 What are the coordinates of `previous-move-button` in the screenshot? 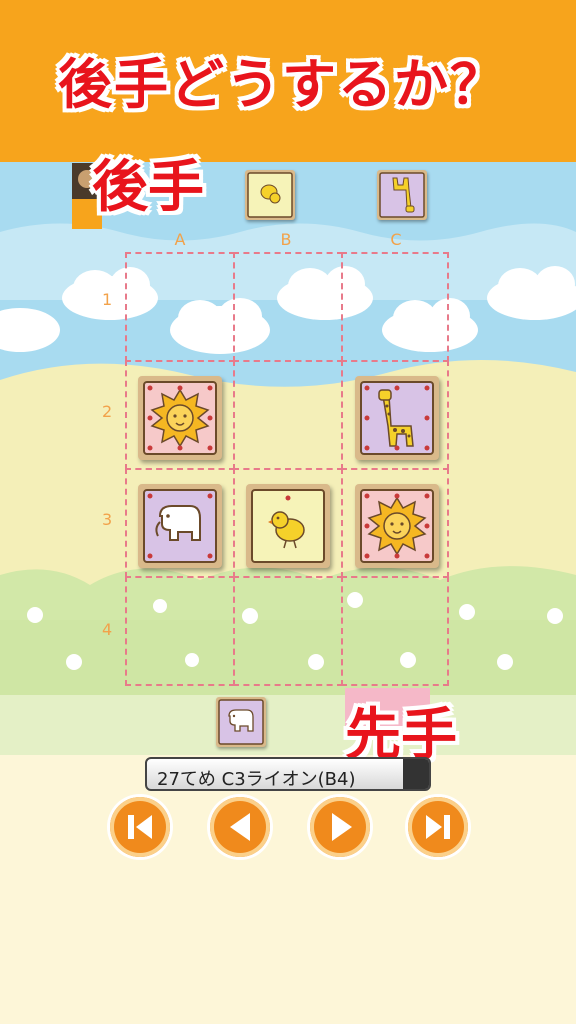 It's located at (240, 827).